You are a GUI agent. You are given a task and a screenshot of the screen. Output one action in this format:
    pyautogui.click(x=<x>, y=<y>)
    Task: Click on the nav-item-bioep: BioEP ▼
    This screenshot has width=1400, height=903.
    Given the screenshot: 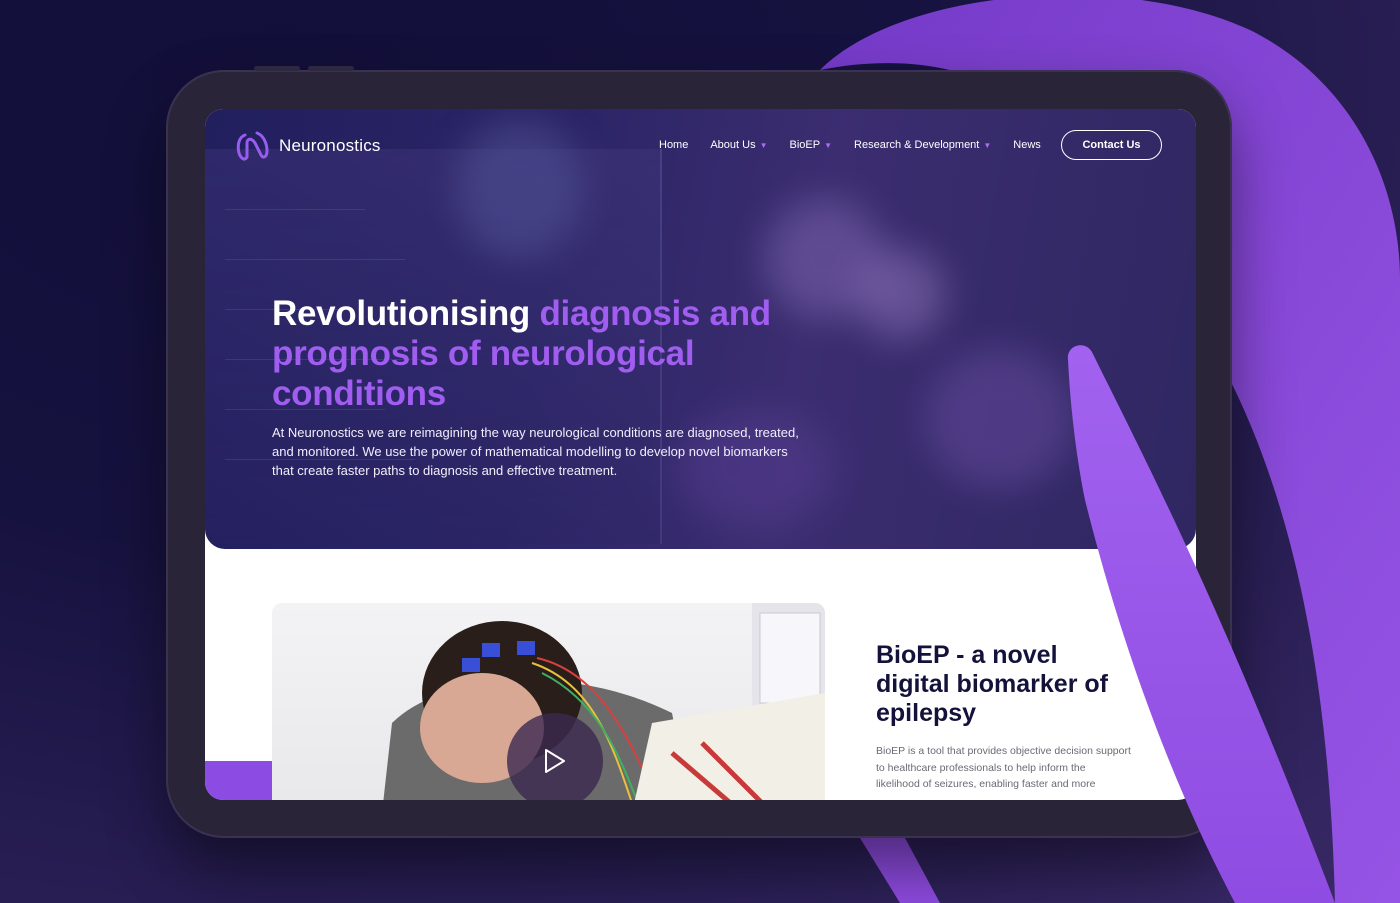 What is the action you would take?
    pyautogui.click(x=811, y=145)
    